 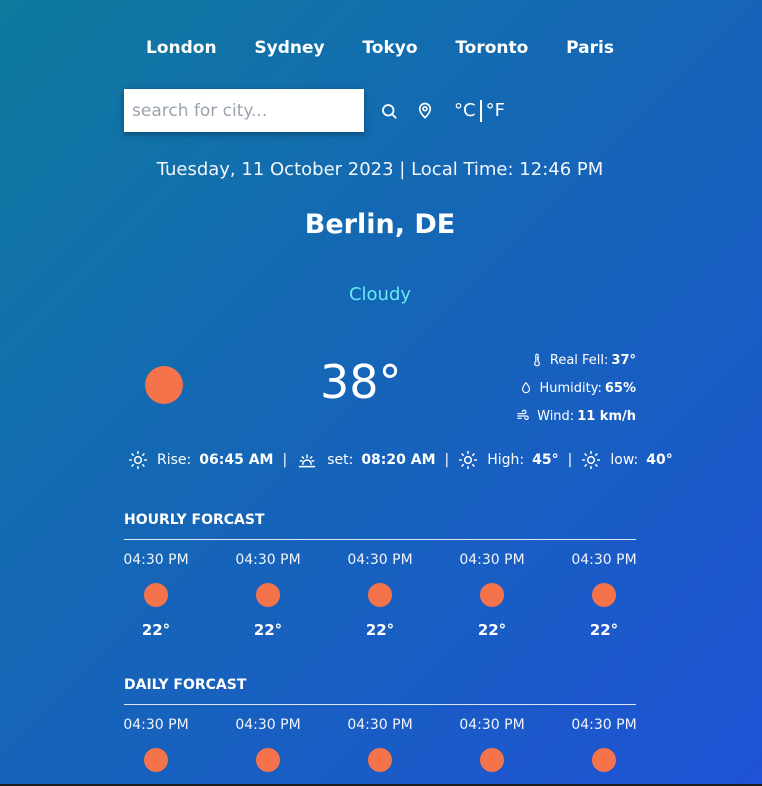 I want to click on search-input, so click(x=244, y=110).